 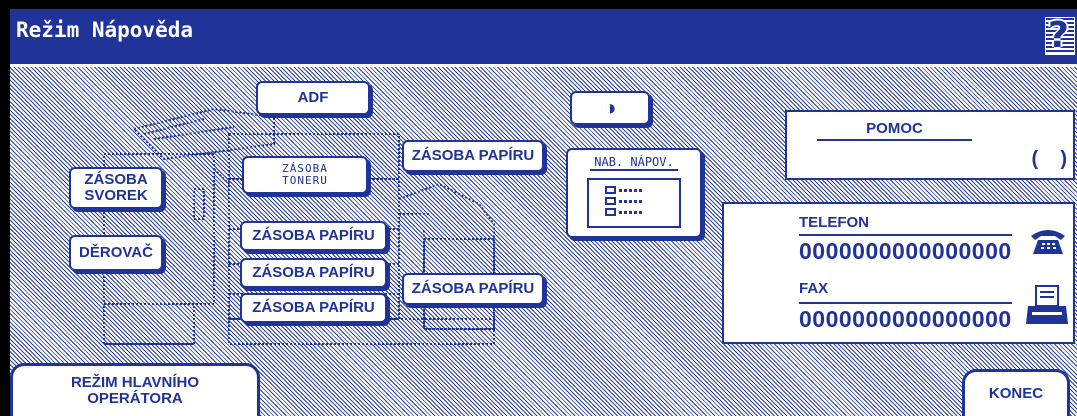 I want to click on contrast-button: ◑, so click(x=610, y=108).